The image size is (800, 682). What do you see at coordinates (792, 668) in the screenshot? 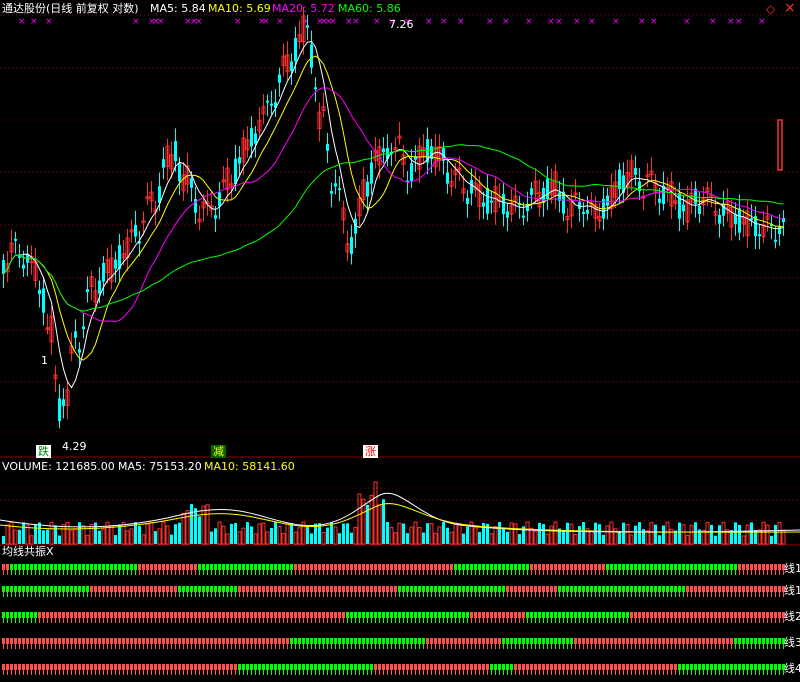
I see `indicator-row-label: 线4` at bounding box center [792, 668].